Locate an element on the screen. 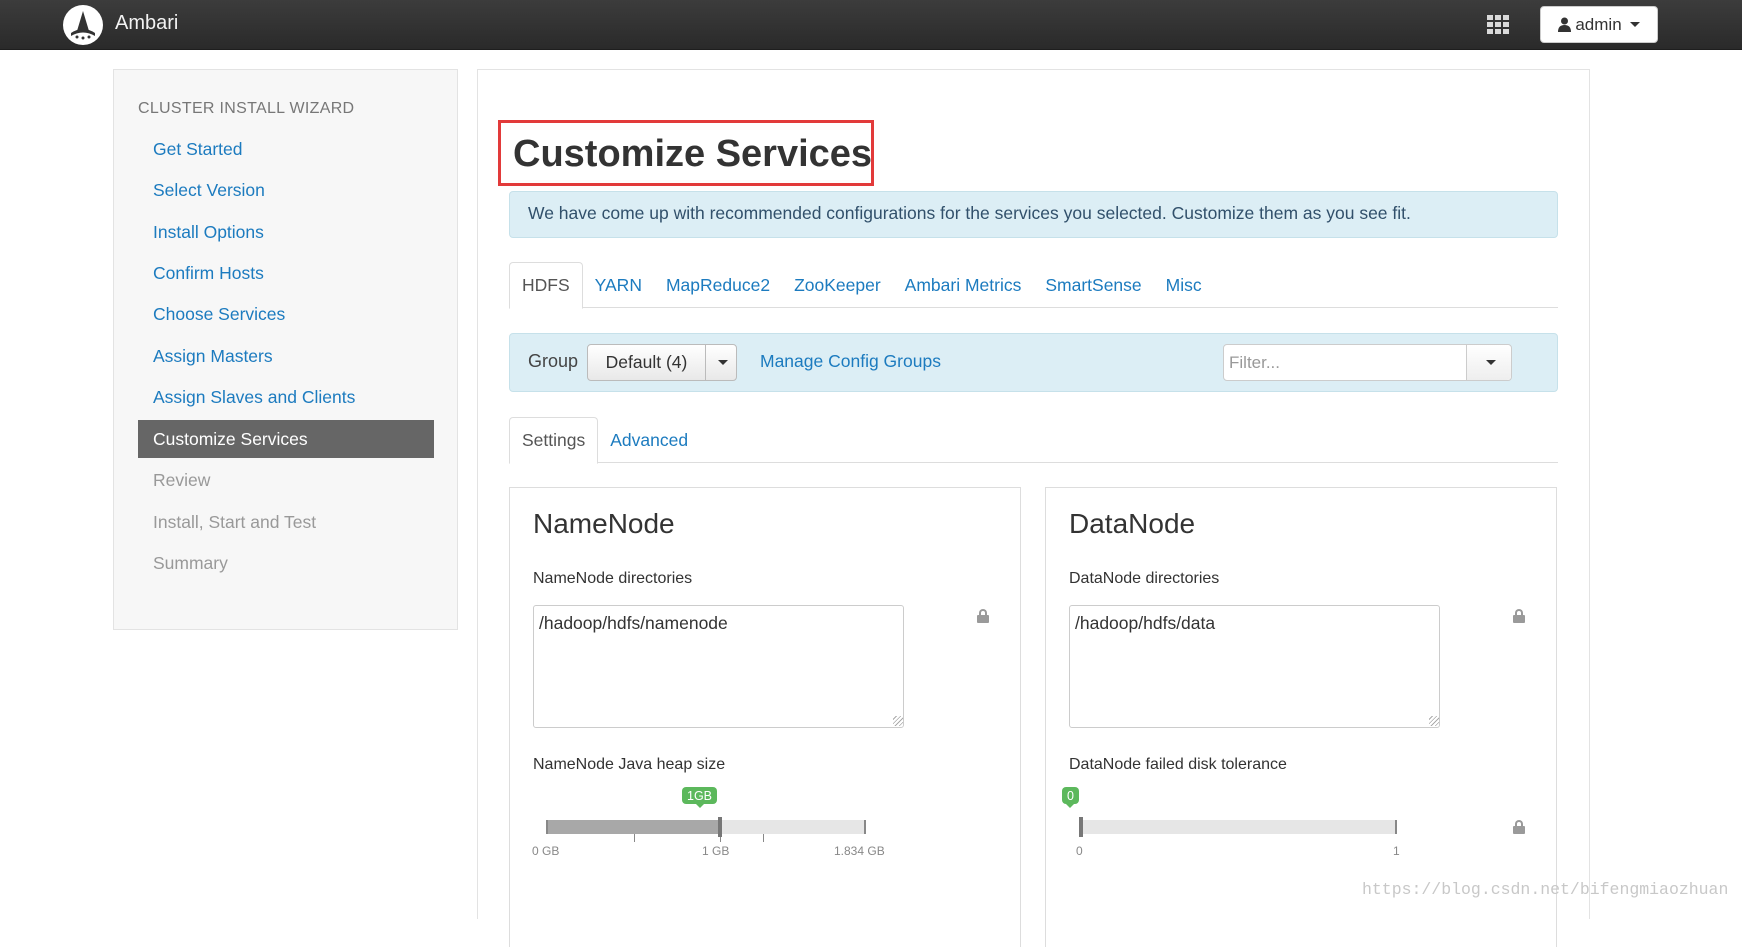  group-selected-value: Default (4) is located at coordinates (647, 362).